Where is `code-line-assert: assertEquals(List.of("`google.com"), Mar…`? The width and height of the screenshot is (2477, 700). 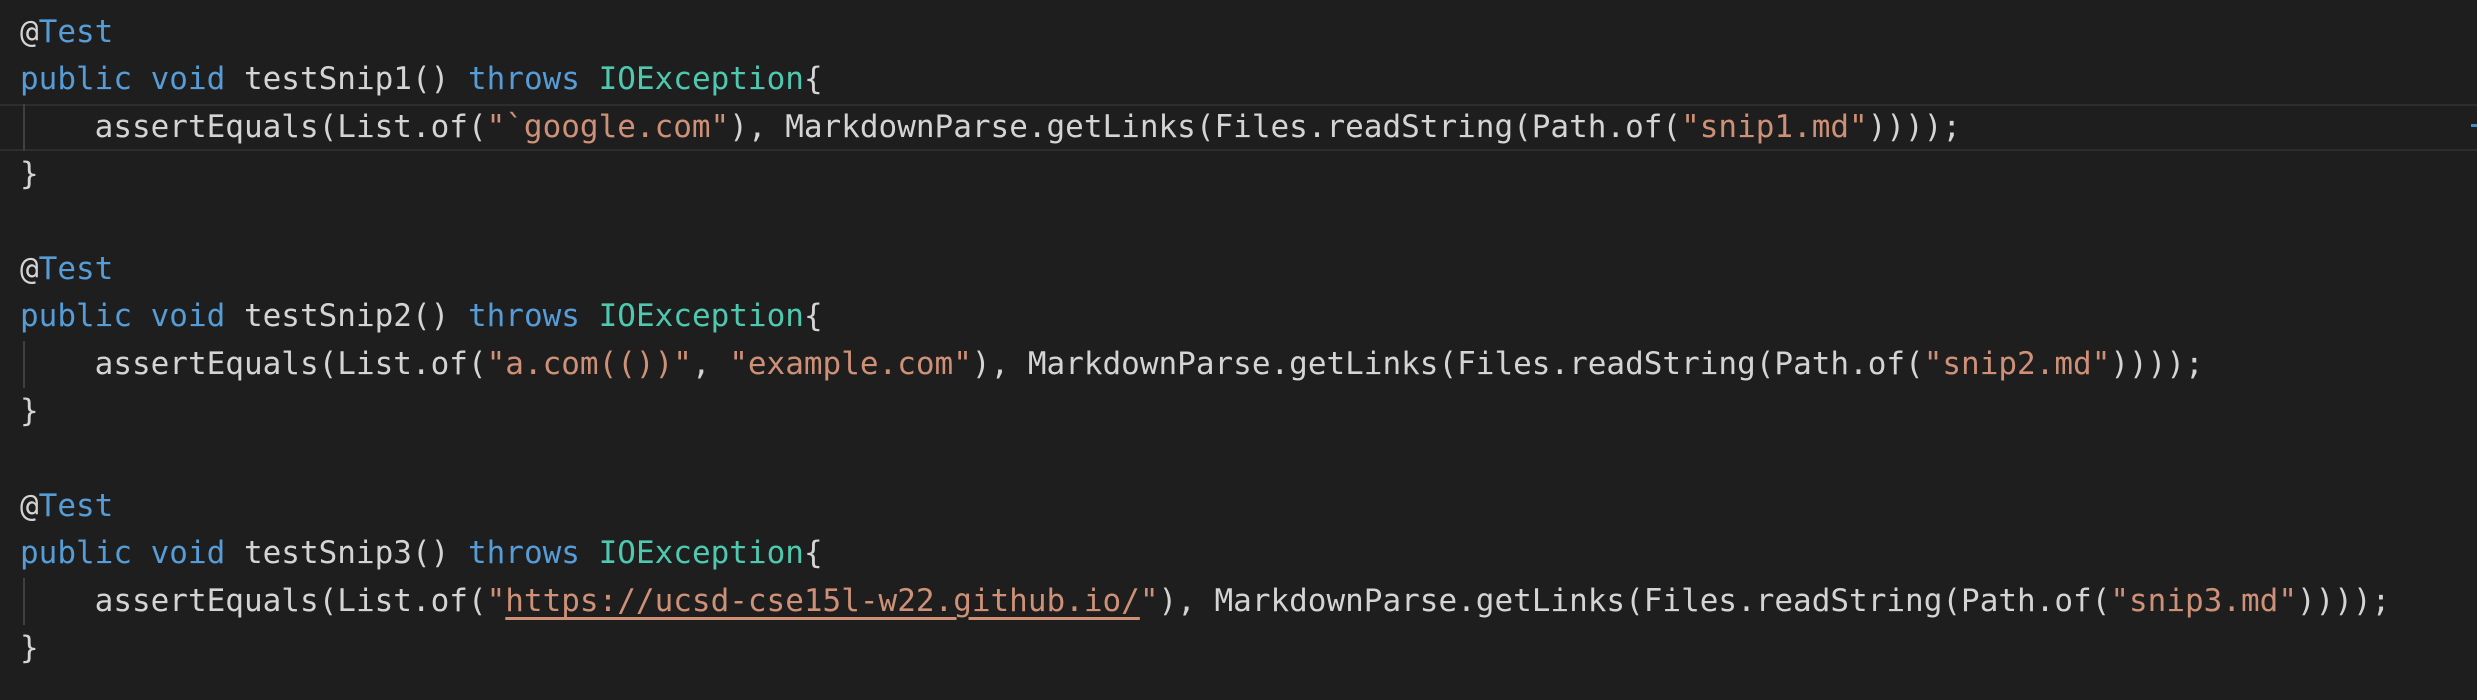 code-line-assert: assertEquals(List.of("`google.com"), Mar… is located at coordinates (990, 127).